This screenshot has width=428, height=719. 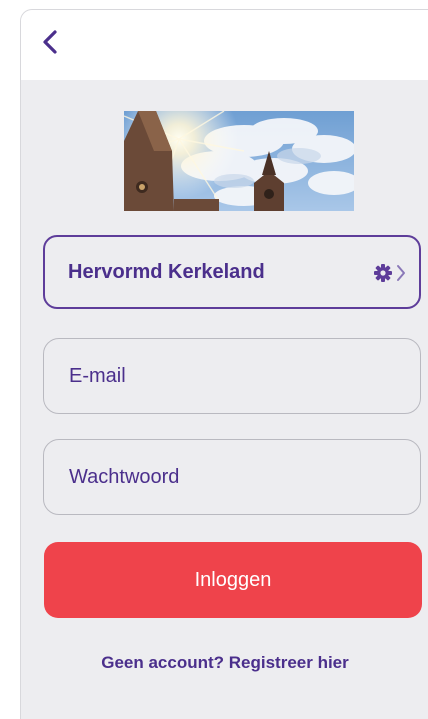 I want to click on chevron-left-icon, so click(x=50, y=42).